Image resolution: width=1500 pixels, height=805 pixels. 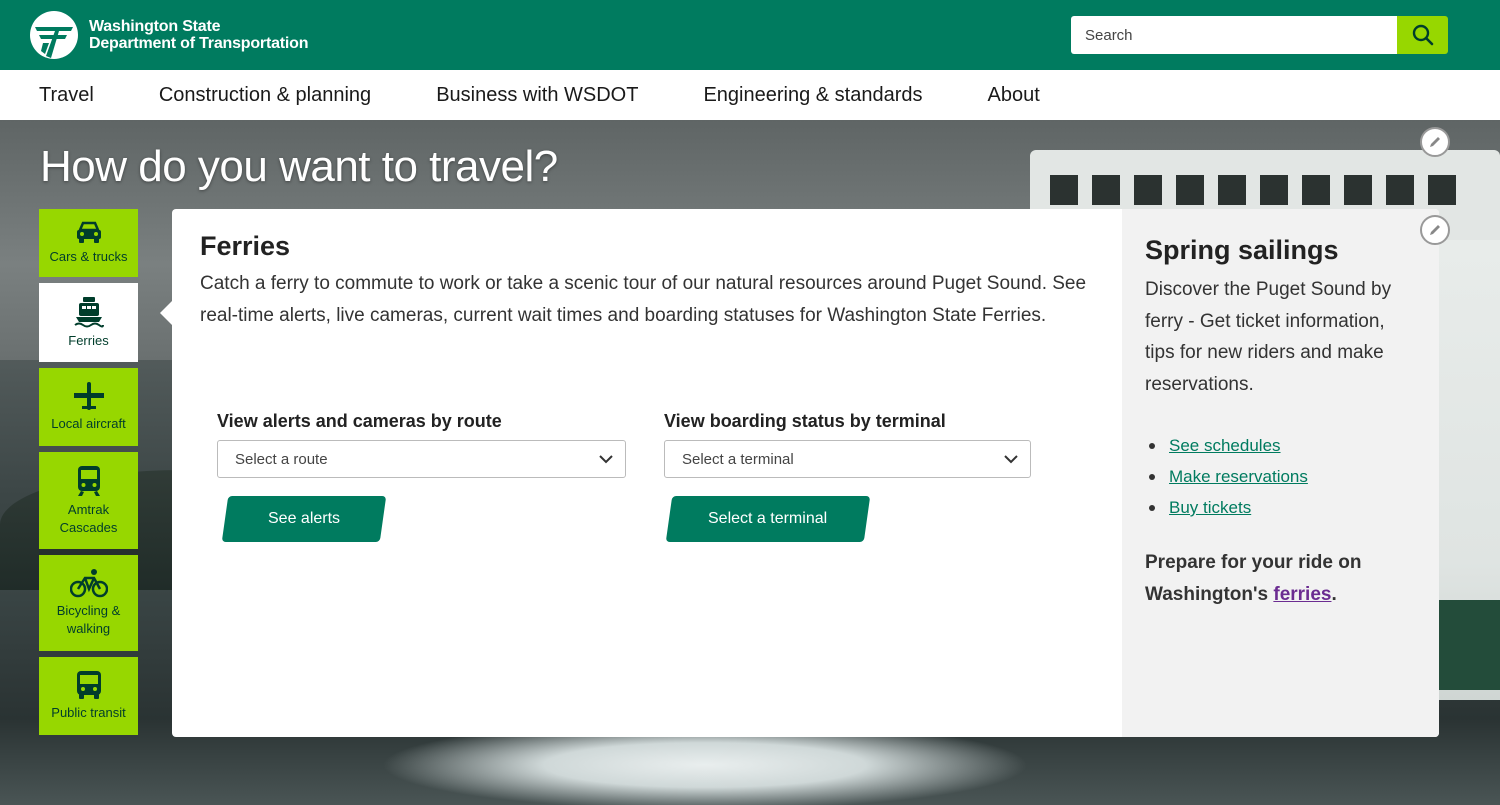 I want to click on see-alerts-button: See alerts, so click(x=304, y=519).